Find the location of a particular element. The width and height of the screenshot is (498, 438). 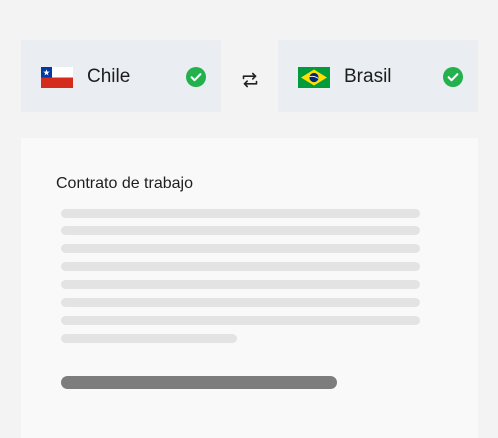

source-country-card: Chile is located at coordinates (121, 76).